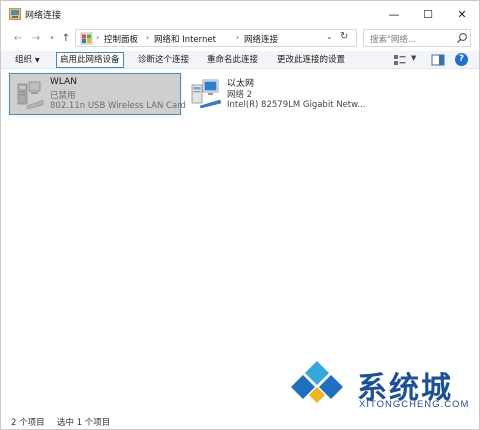  I want to click on help-icon: ?, so click(461, 59).